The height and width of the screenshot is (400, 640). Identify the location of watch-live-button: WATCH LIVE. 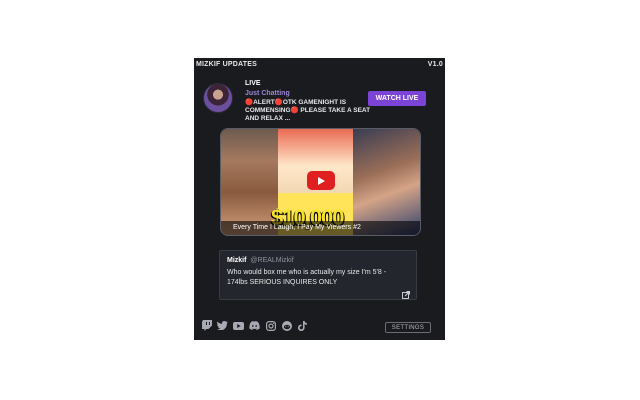
(397, 98).